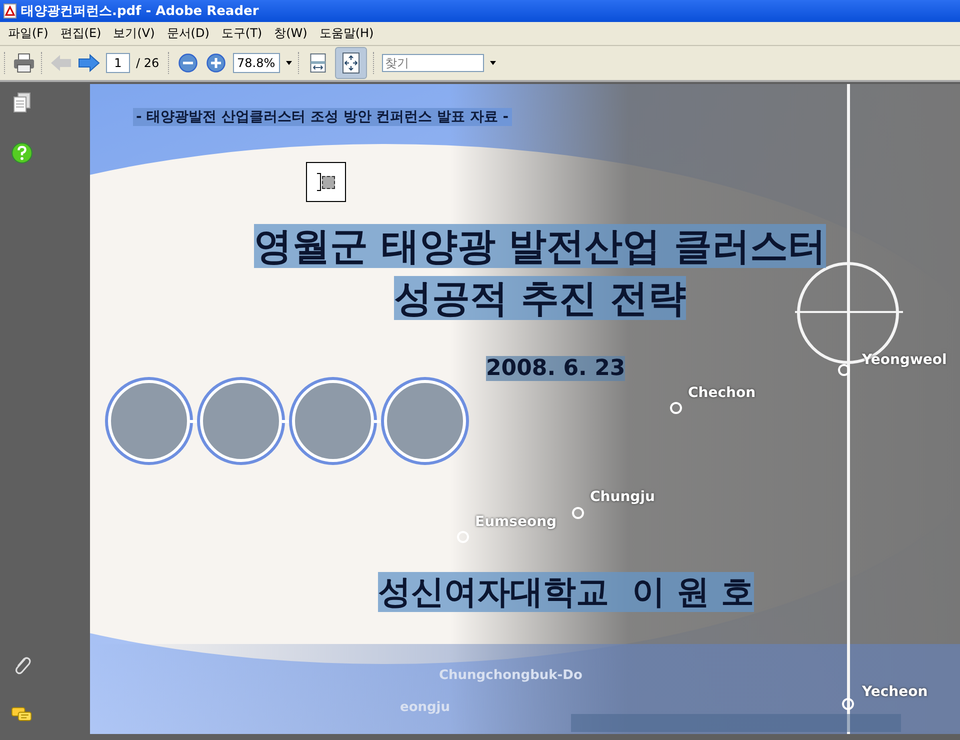  Describe the element at coordinates (425, 707) in the screenshot. I see `map-label: eongju` at that location.